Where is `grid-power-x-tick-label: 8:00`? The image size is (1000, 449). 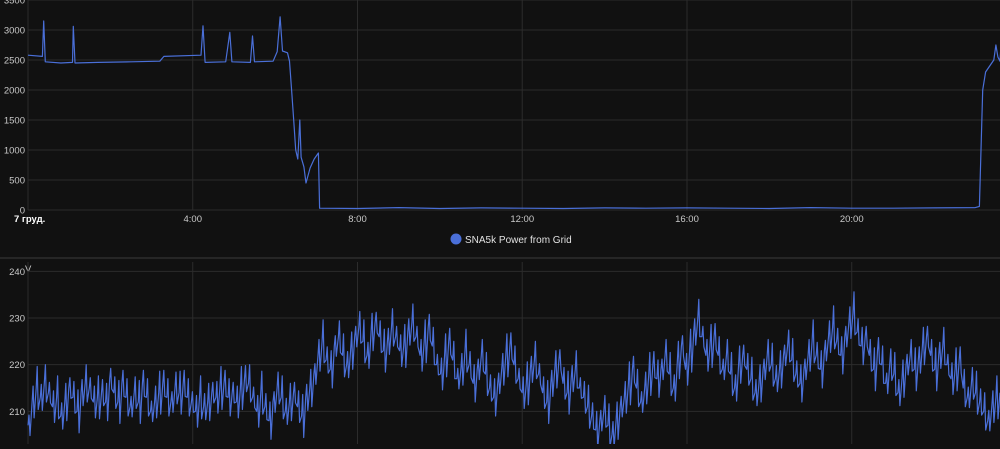
grid-power-x-tick-label: 8:00 is located at coordinates (357, 219).